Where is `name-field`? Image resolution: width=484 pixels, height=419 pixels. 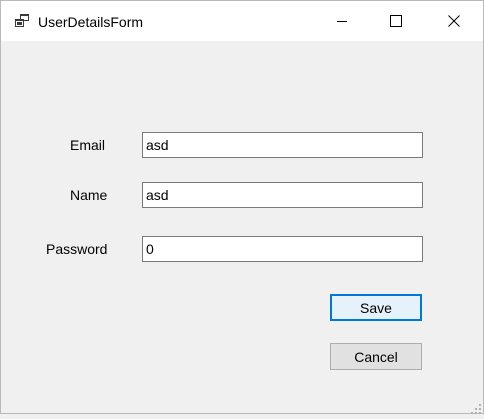 name-field is located at coordinates (282, 195).